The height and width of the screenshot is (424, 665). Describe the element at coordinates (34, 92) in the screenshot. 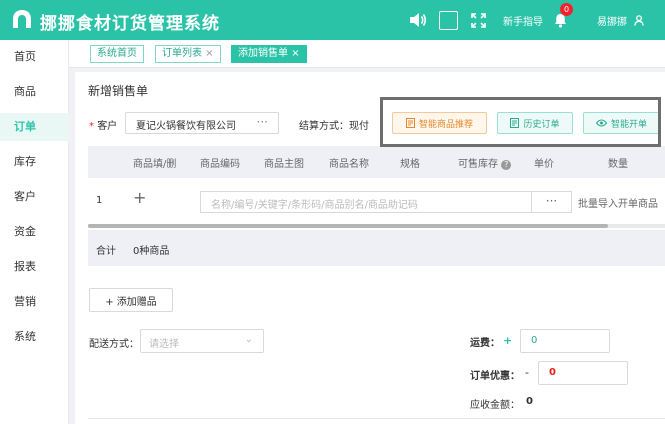

I see `sidebar-item-products: 商品` at that location.